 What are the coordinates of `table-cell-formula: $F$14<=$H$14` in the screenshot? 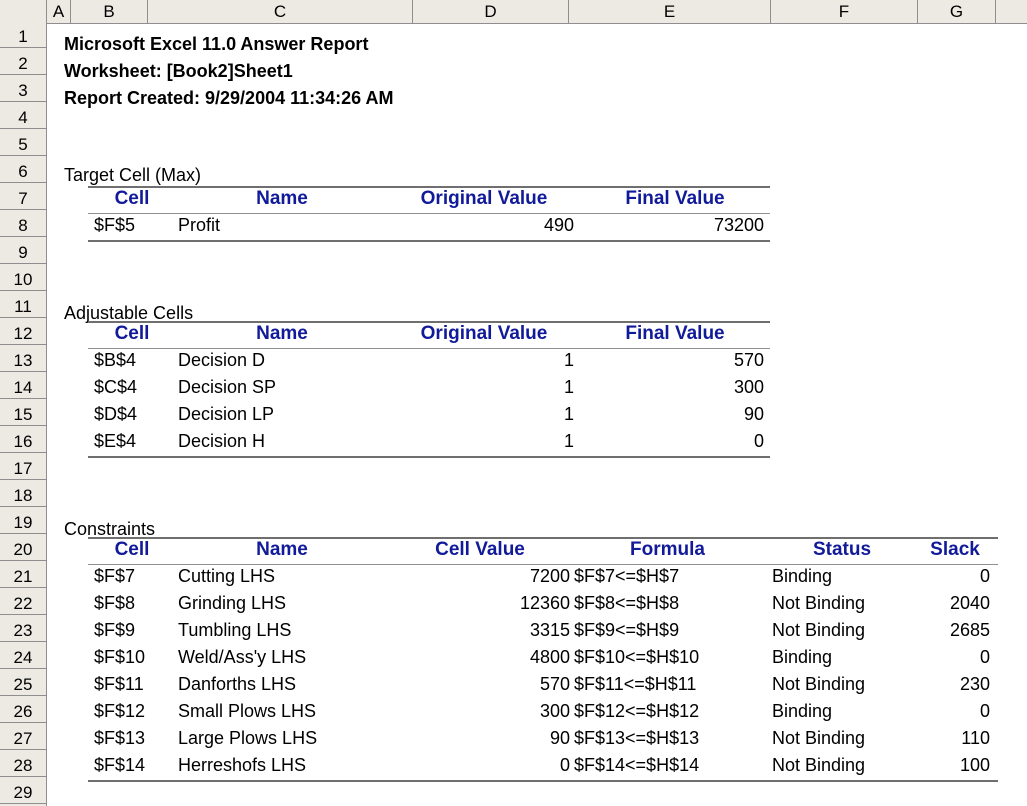 It's located at (637, 765).